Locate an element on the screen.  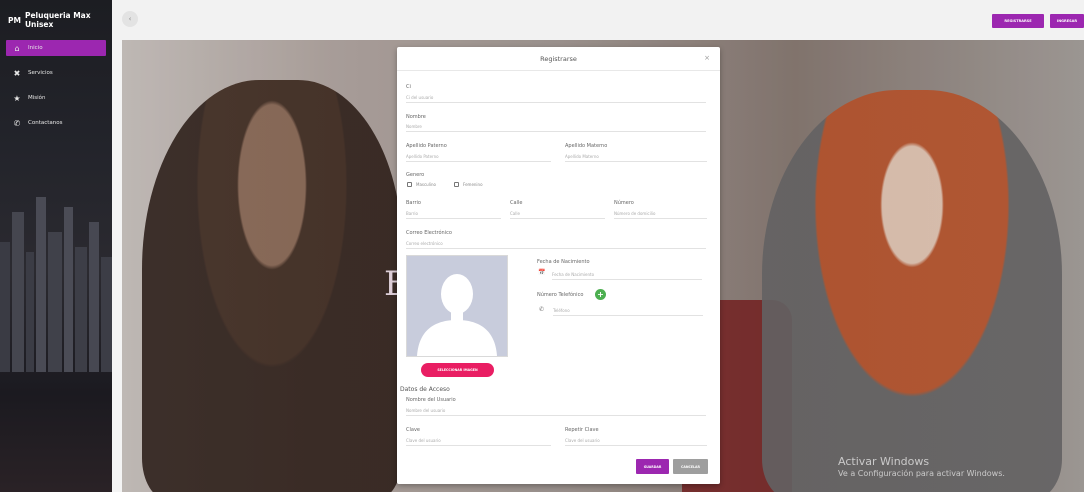
femenino-checkbox is located at coordinates (456, 184).